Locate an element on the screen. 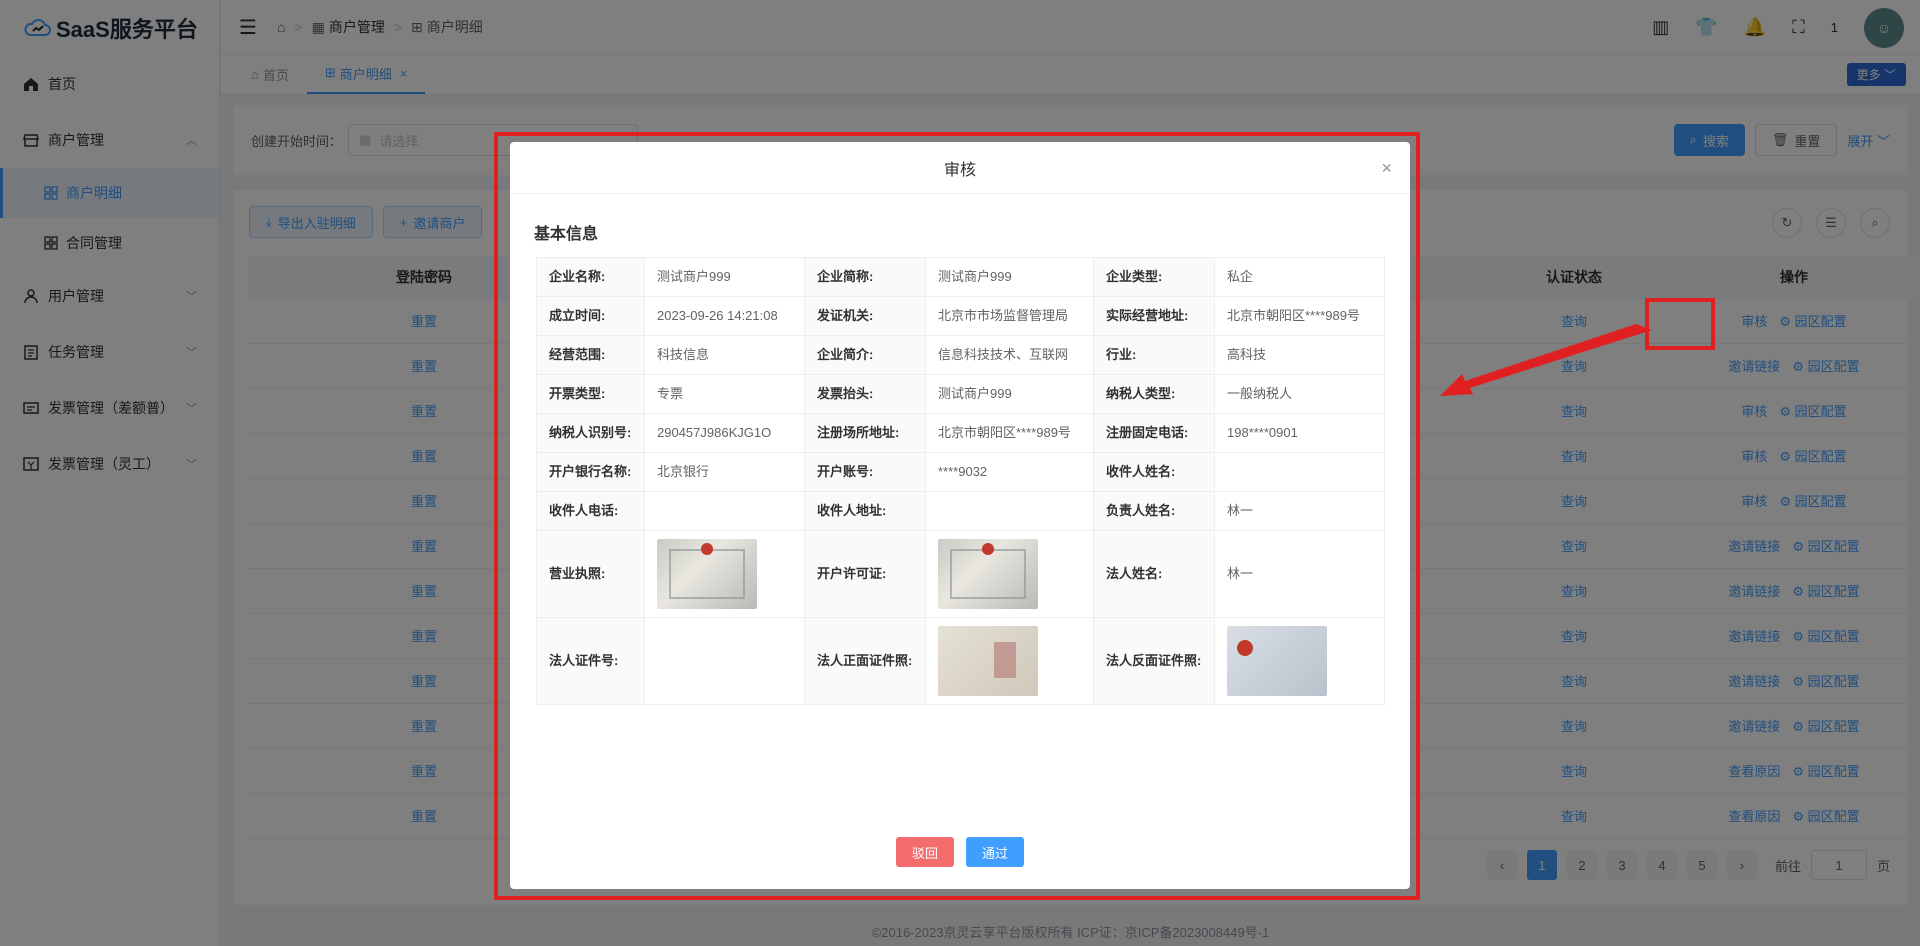  id-front-image is located at coordinates (988, 661).